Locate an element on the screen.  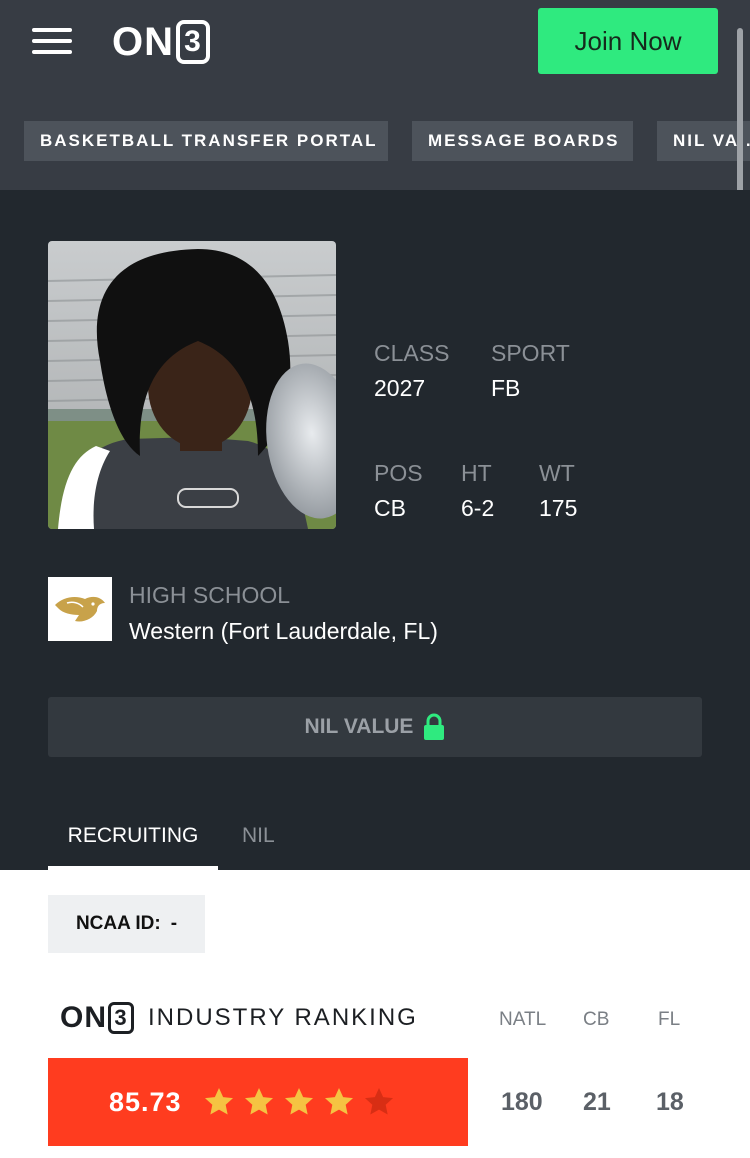
join-now-button: Join Now is located at coordinates (628, 41).